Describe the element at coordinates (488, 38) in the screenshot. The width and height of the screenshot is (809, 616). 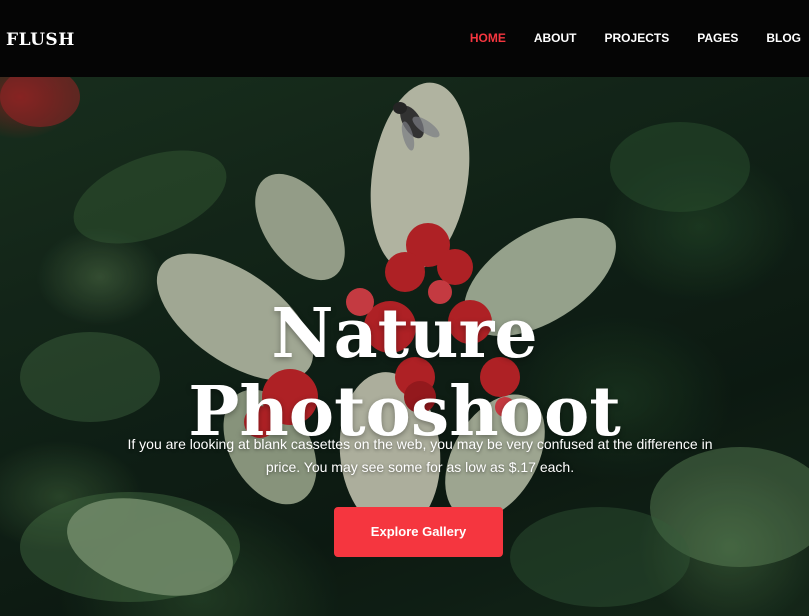
I see `nav-item-home: HOME` at that location.